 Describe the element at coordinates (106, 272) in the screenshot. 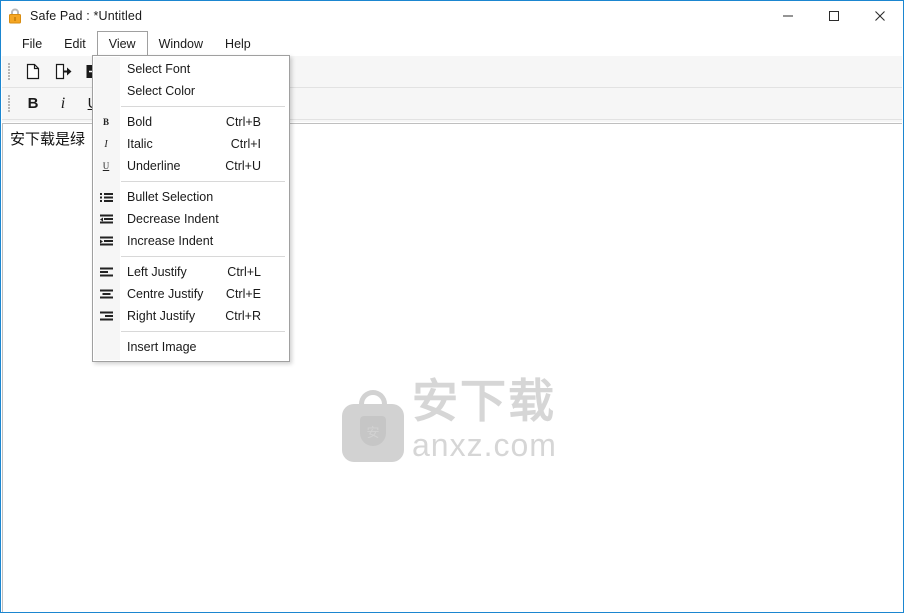

I see `align-left-icon` at that location.